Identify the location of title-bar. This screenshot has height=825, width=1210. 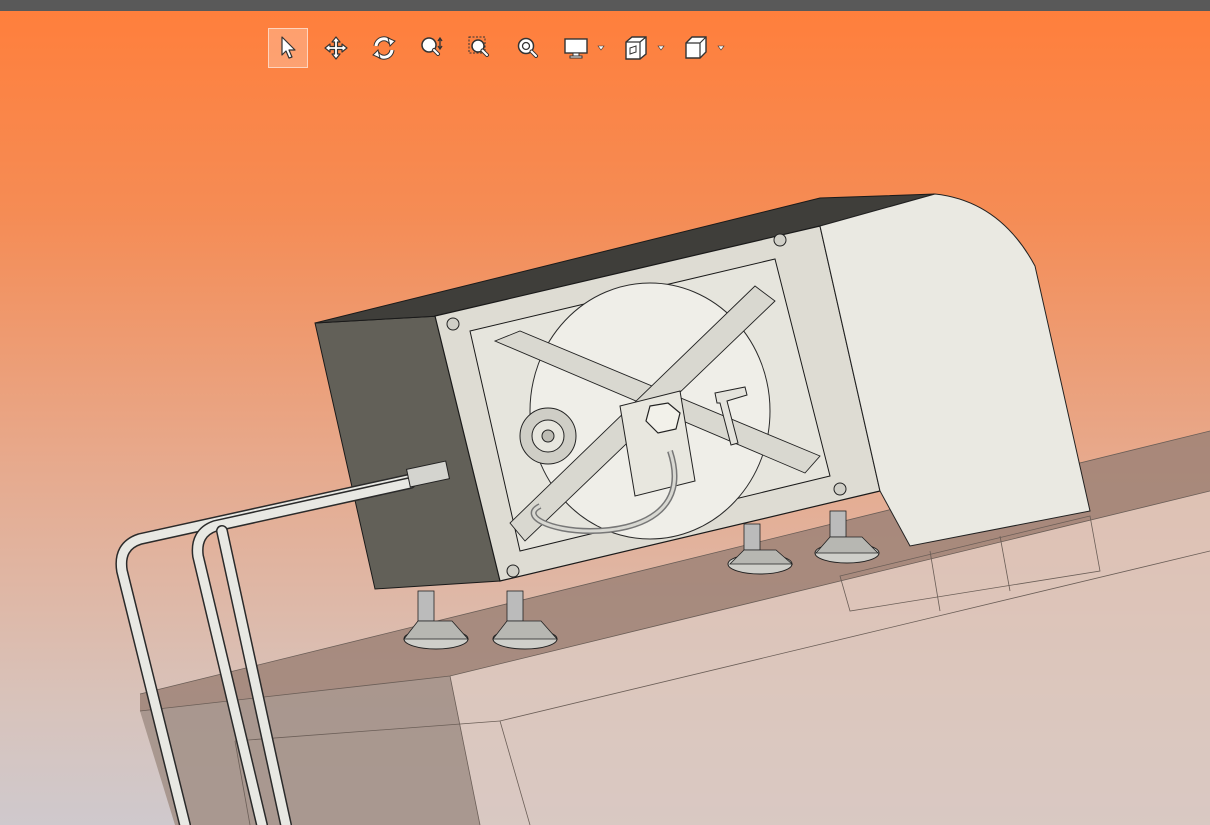
(605, 5).